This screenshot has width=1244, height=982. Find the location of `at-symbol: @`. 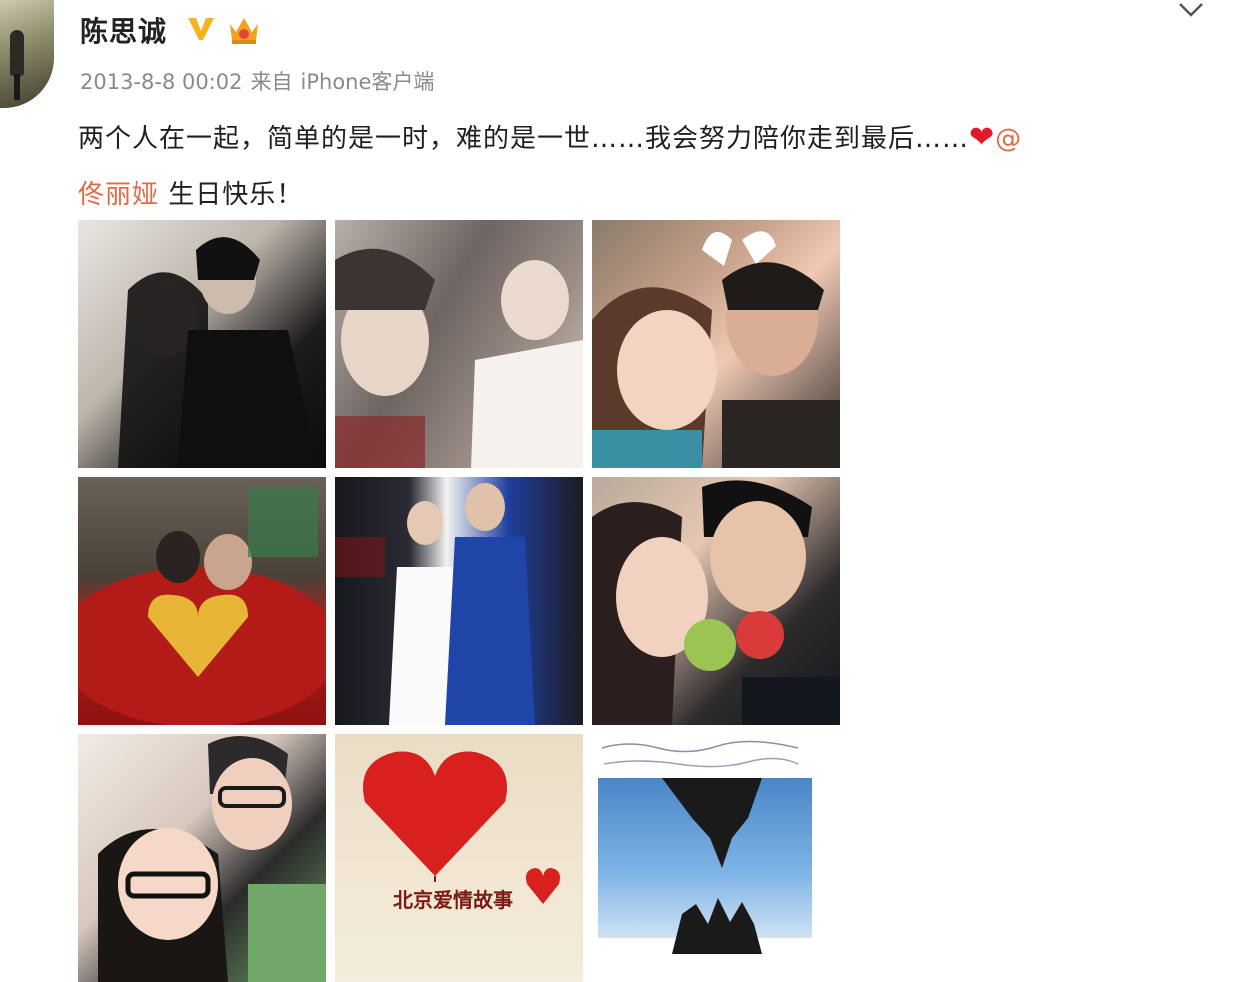

at-symbol: @ is located at coordinates (1009, 139).